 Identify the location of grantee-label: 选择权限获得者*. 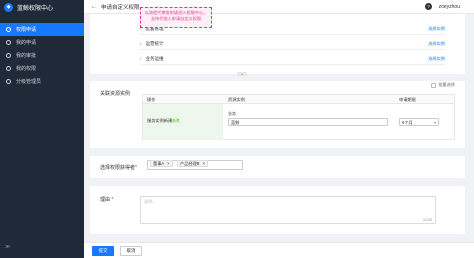
(118, 167).